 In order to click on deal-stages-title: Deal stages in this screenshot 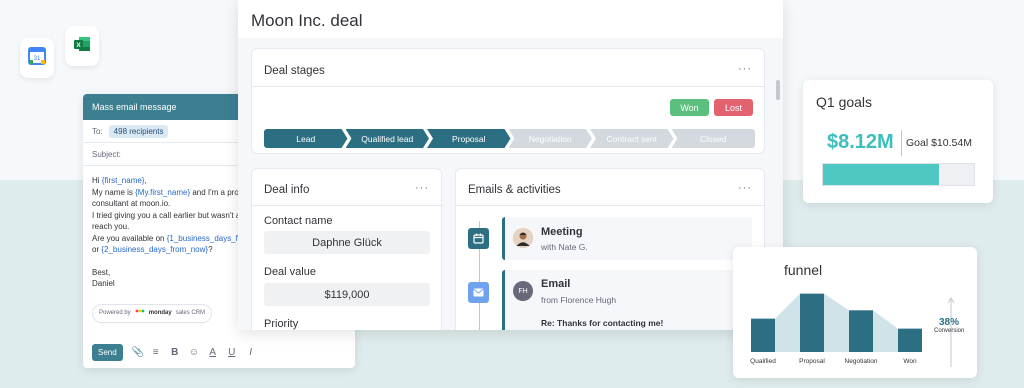, I will do `click(294, 71)`.